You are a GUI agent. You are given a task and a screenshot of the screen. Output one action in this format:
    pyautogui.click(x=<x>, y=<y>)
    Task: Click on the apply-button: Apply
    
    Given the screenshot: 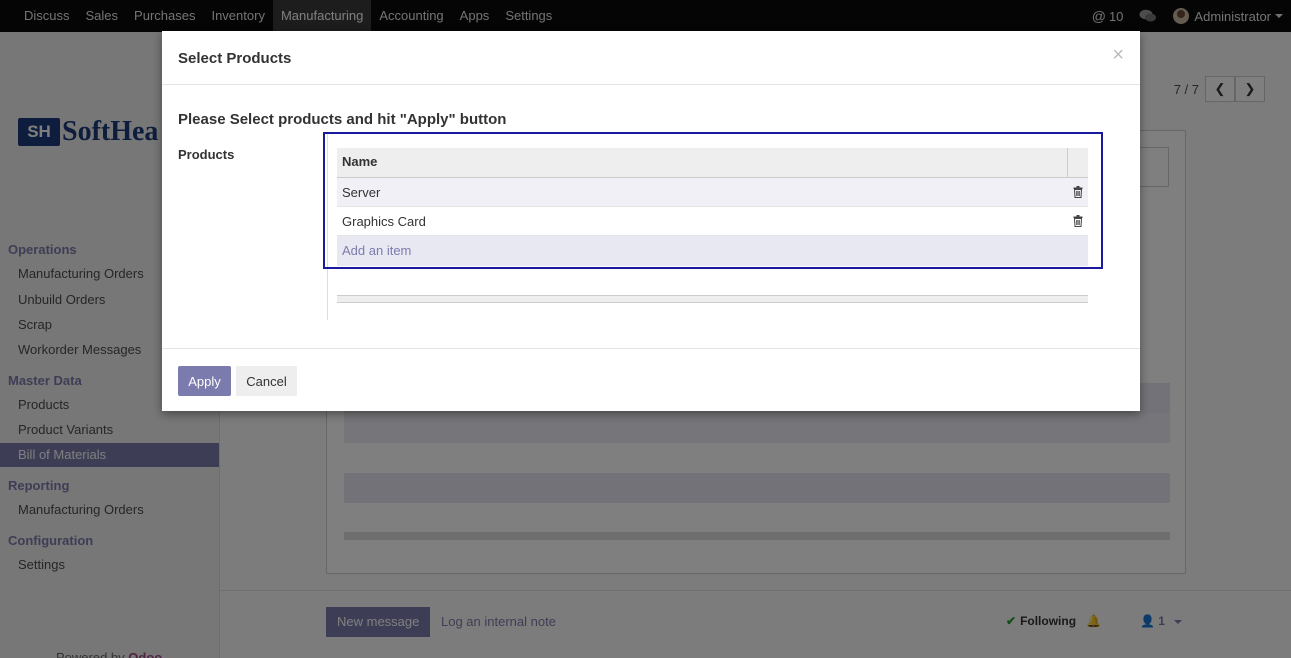 What is the action you would take?
    pyautogui.click(x=204, y=381)
    